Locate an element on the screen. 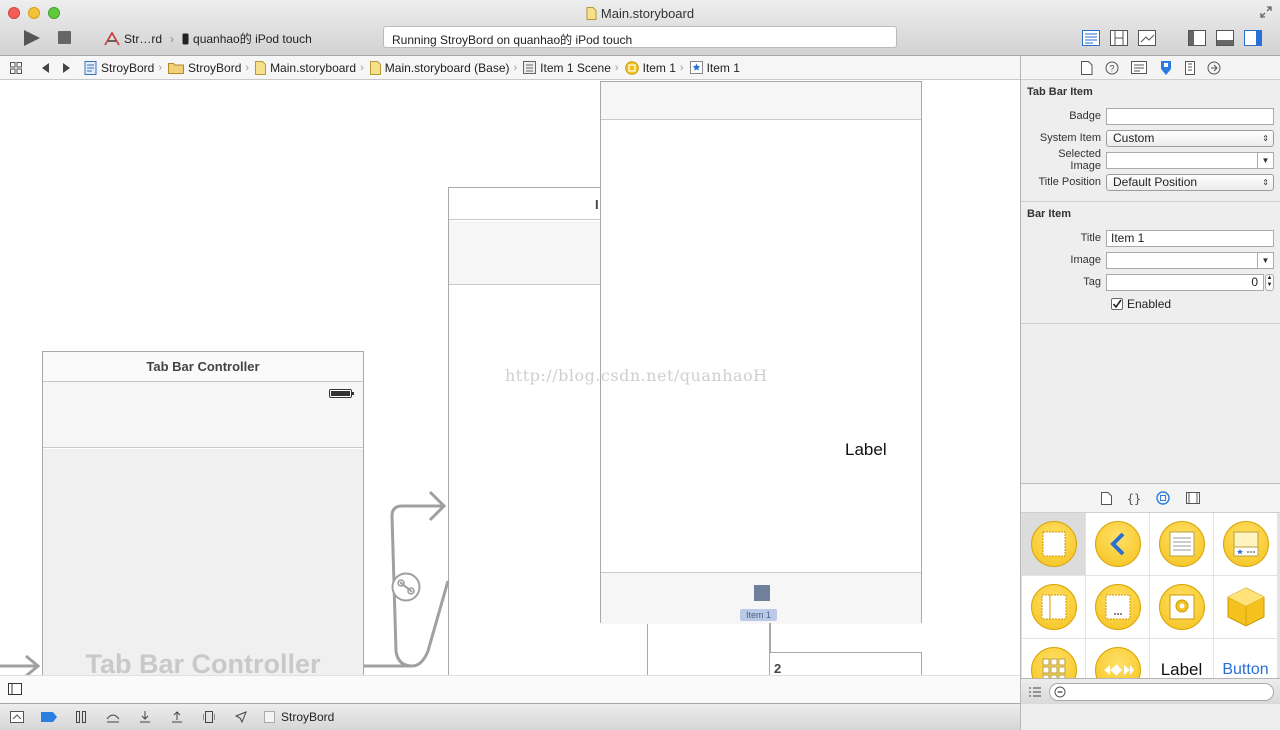  object-library-icon is located at coordinates (1163, 498).